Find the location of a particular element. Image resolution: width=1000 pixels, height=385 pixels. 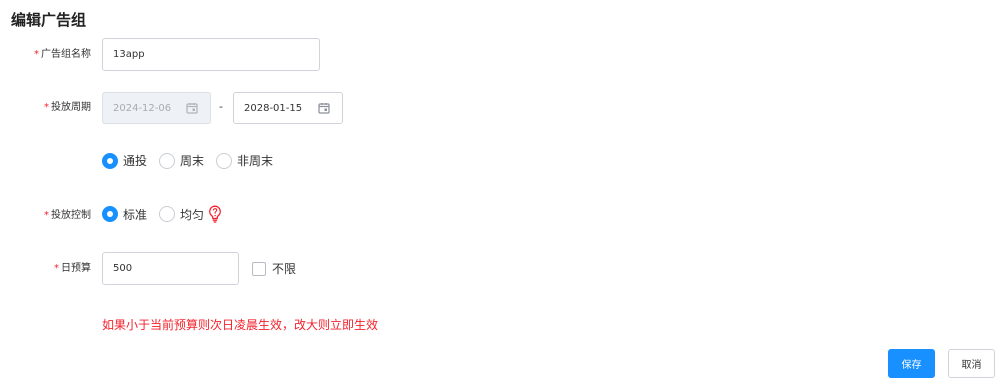

radio-standard: 标准 is located at coordinates (124, 214).